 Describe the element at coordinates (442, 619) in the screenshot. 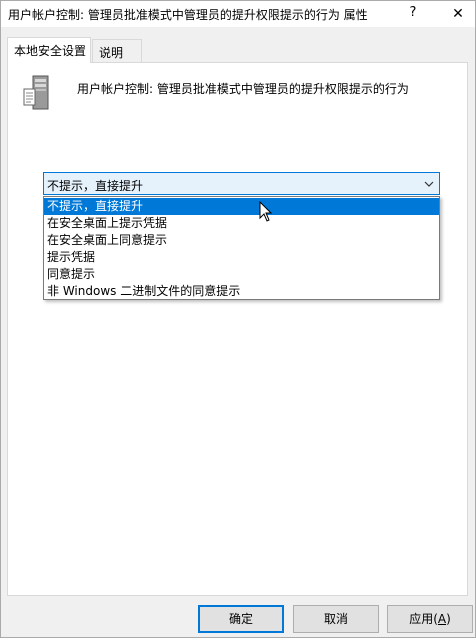

I see `apply-accelerator-key: A` at that location.